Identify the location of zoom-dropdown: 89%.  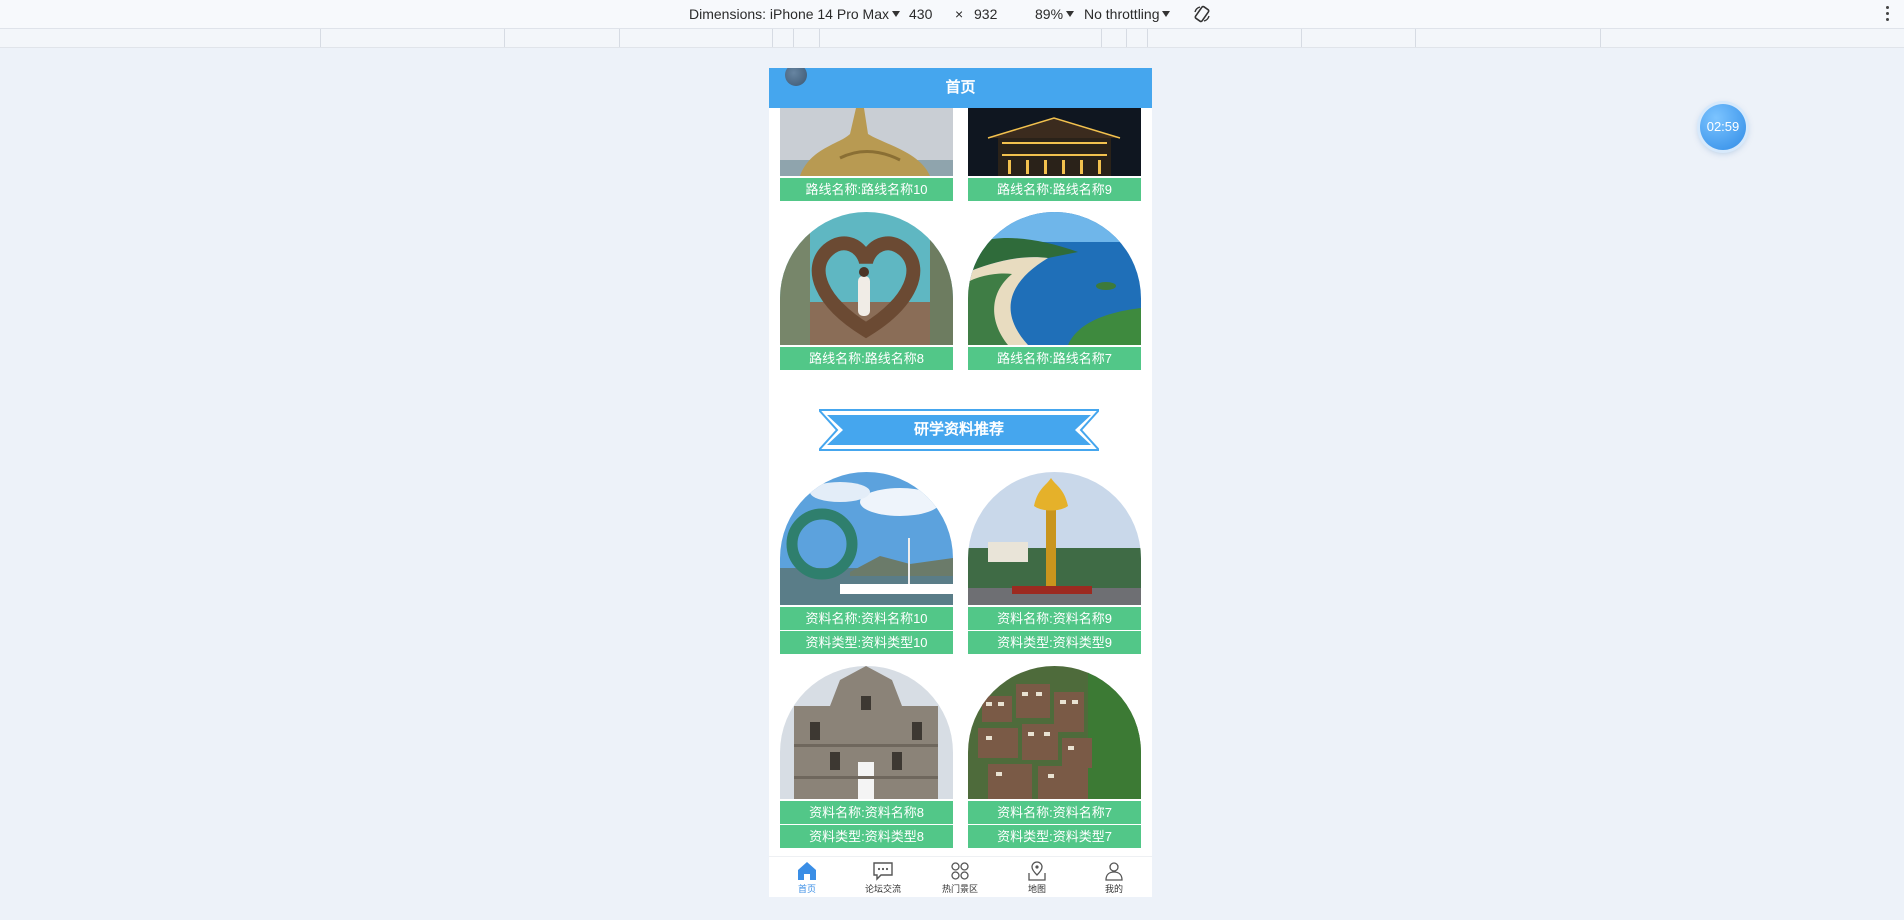
(1055, 14).